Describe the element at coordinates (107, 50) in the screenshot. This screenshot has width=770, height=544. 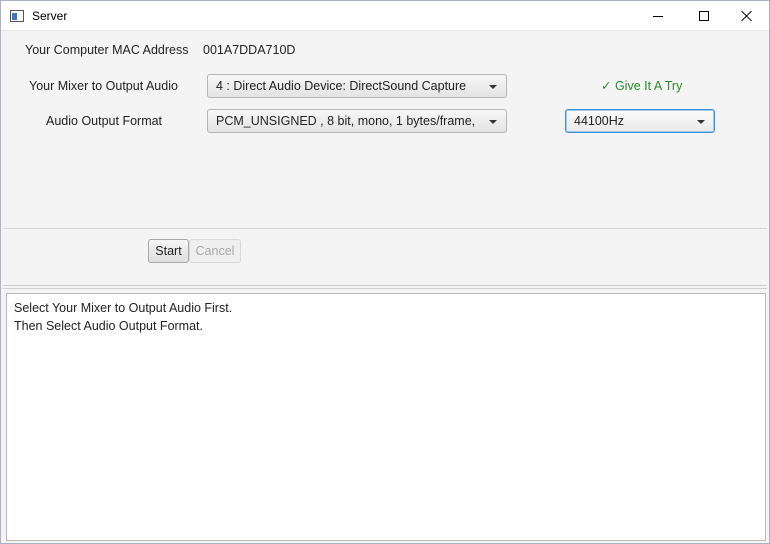
I see `mac-address-label: Your Computer MAC Address` at that location.